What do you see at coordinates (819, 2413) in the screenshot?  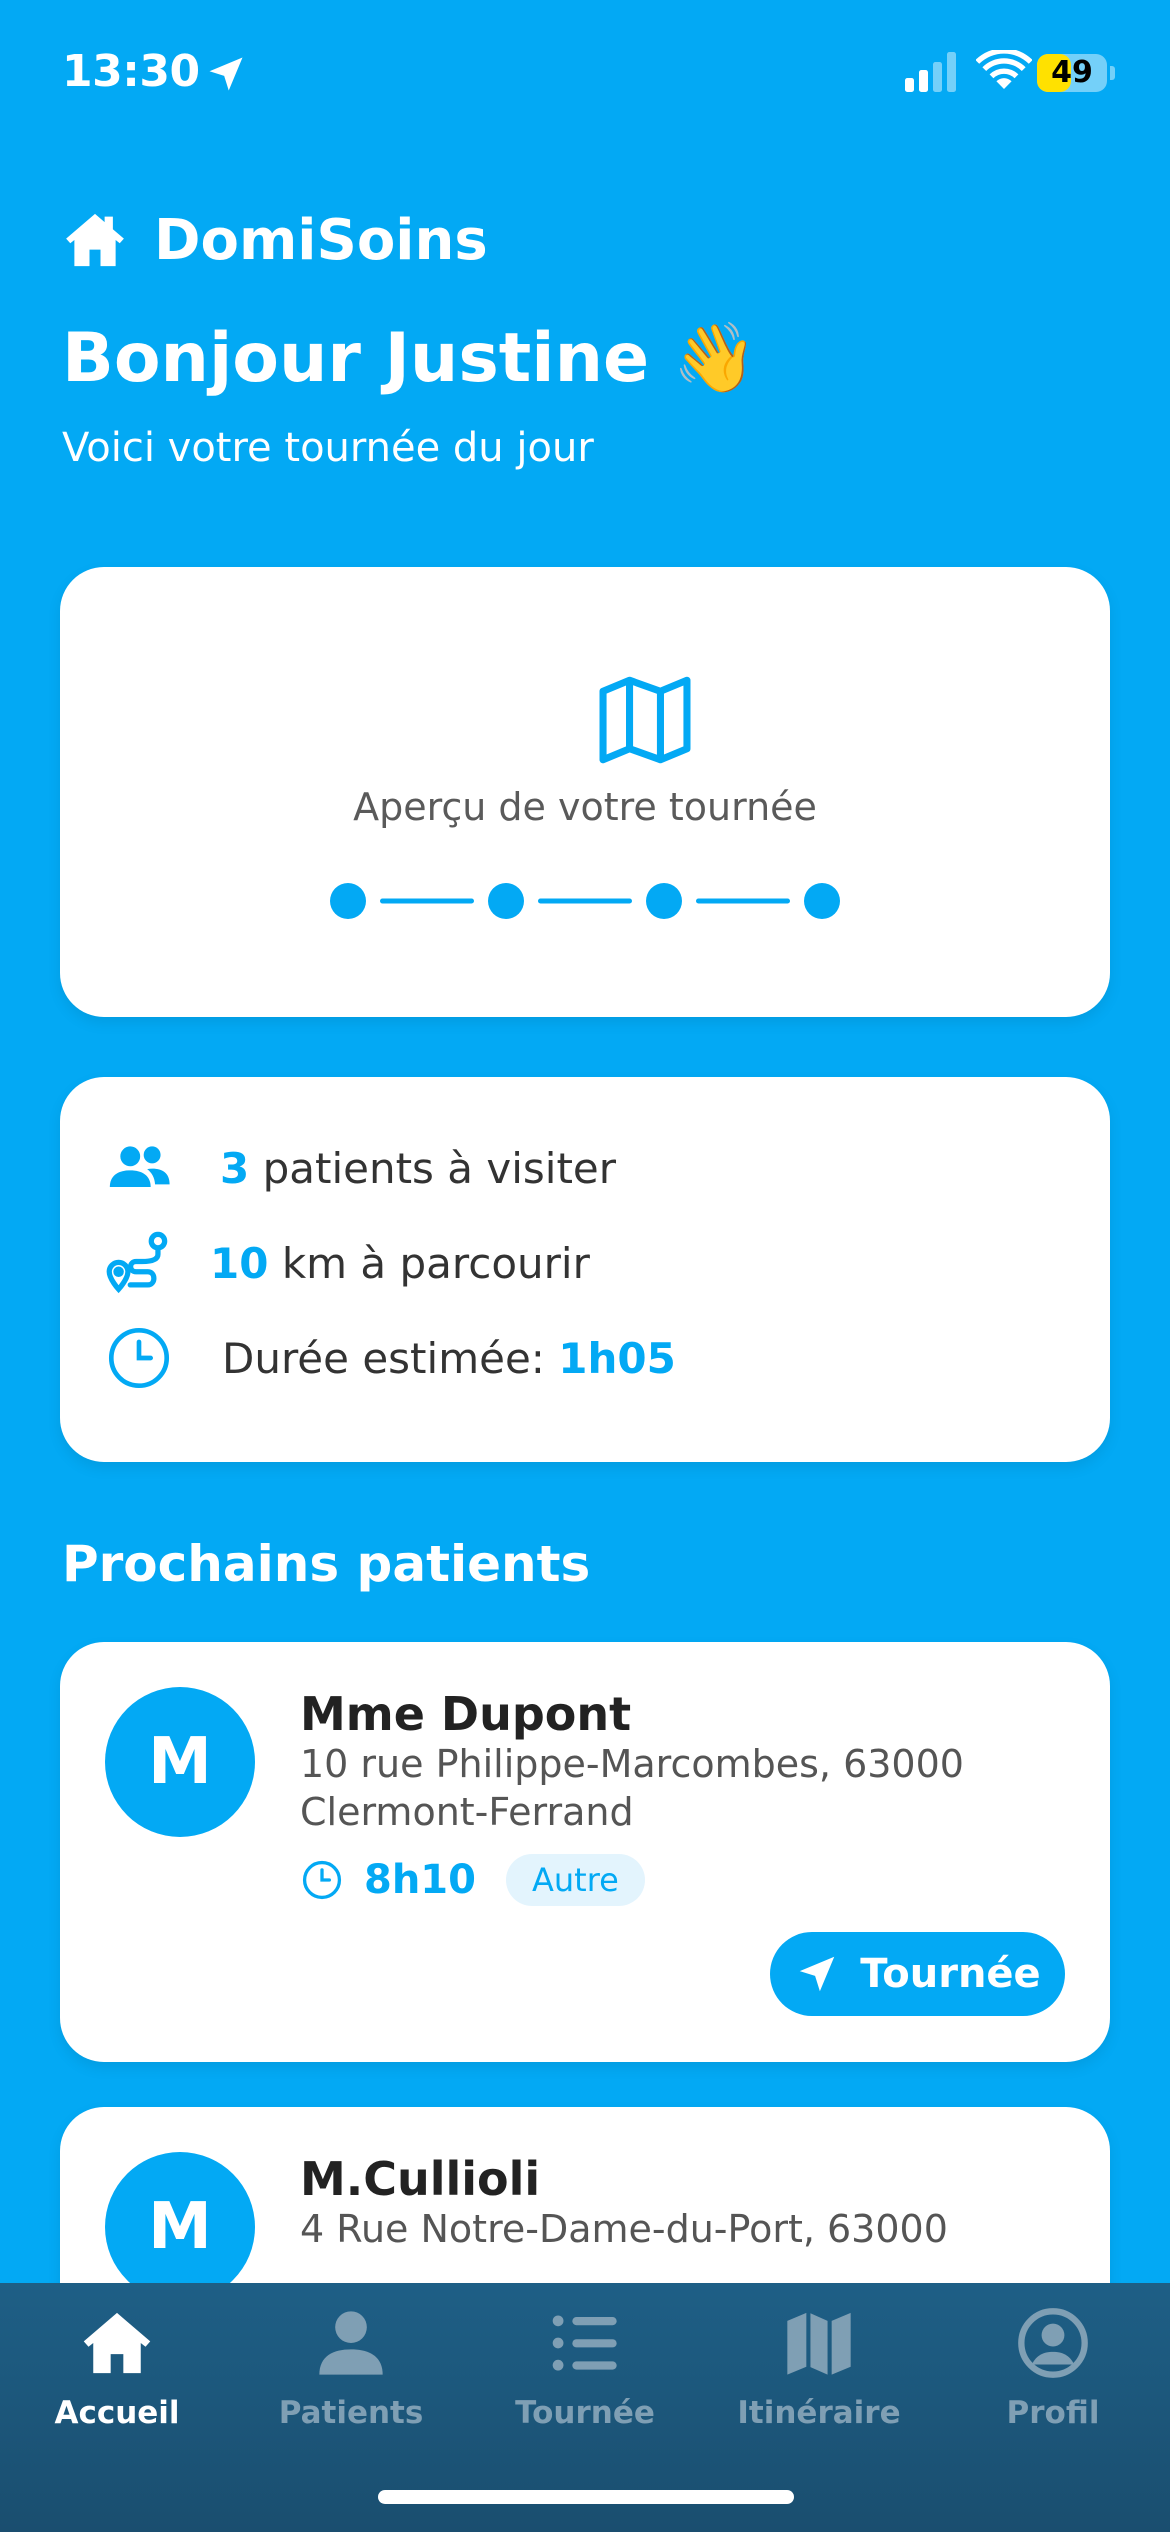 I see `tab-label: Itinéraire` at bounding box center [819, 2413].